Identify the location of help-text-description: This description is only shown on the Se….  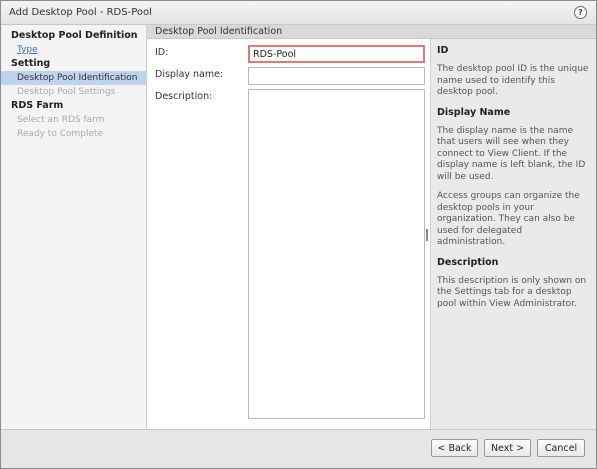
(512, 292).